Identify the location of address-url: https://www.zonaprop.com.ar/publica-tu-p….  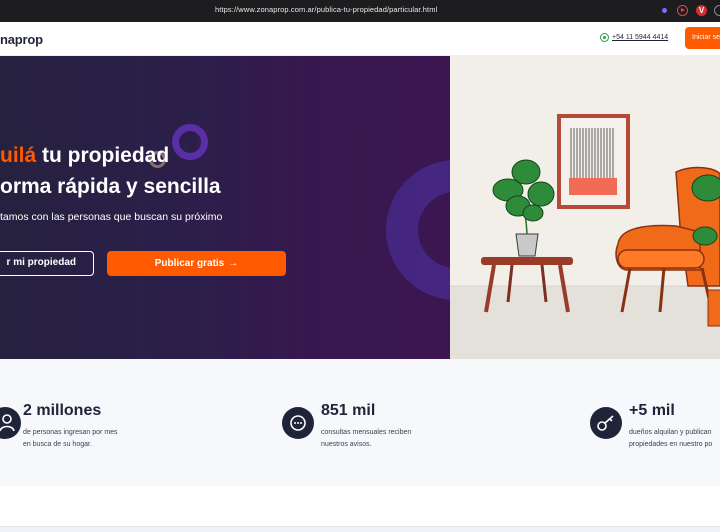
(326, 9).